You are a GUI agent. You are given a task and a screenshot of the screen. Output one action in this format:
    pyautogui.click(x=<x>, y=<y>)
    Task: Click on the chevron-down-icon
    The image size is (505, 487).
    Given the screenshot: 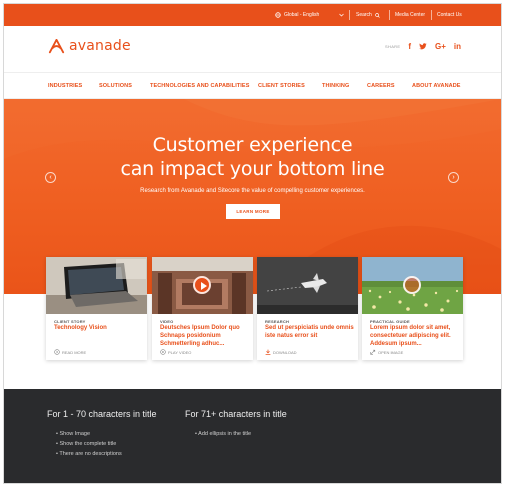 What is the action you would take?
    pyautogui.click(x=341, y=15)
    